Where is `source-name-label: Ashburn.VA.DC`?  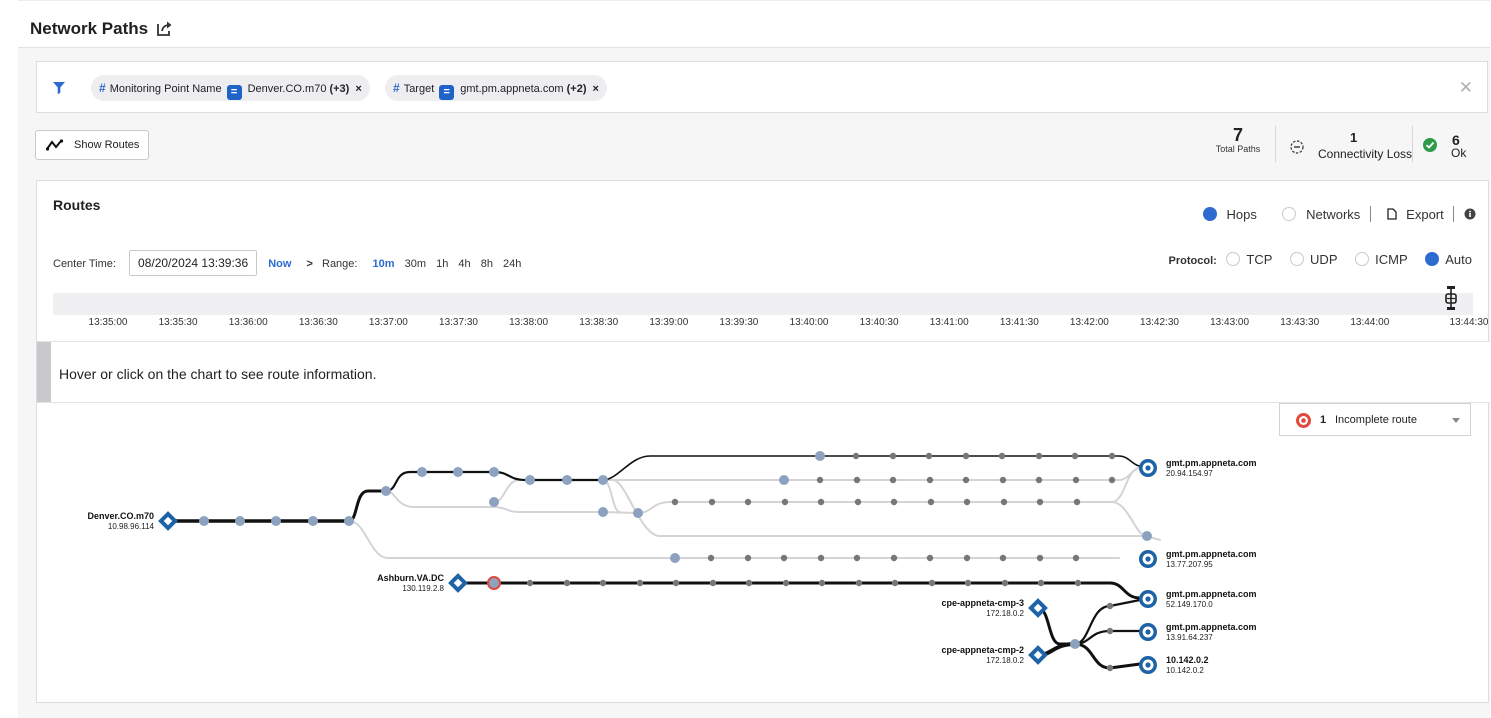
source-name-label: Ashburn.VA.DC is located at coordinates (410, 578).